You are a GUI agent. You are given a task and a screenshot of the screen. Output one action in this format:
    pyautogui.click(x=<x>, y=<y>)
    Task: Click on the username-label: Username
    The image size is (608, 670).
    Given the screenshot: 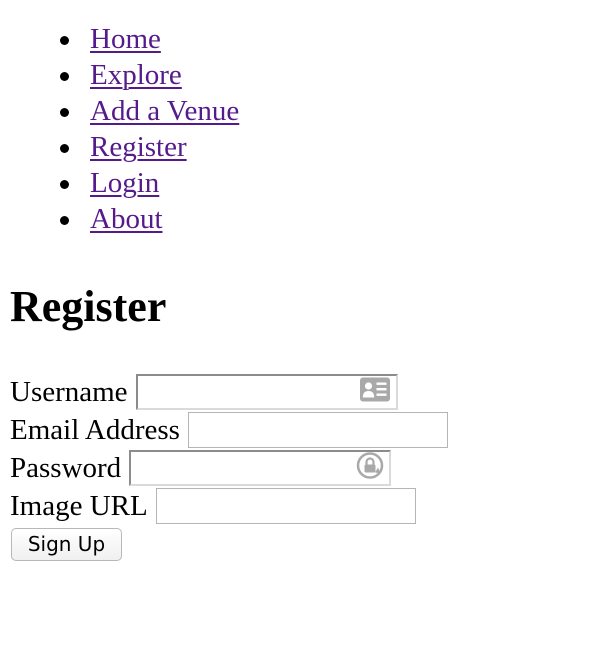 What is the action you would take?
    pyautogui.click(x=69, y=392)
    